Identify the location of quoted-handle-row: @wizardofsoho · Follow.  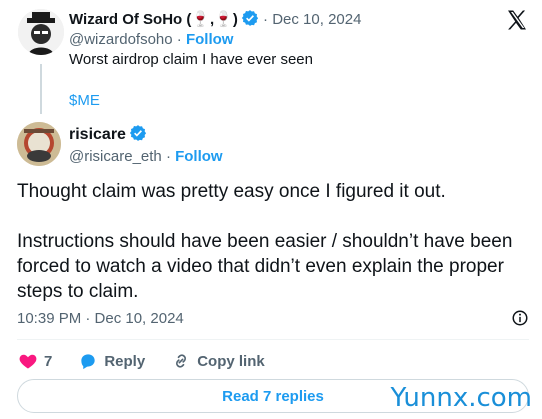
(151, 39).